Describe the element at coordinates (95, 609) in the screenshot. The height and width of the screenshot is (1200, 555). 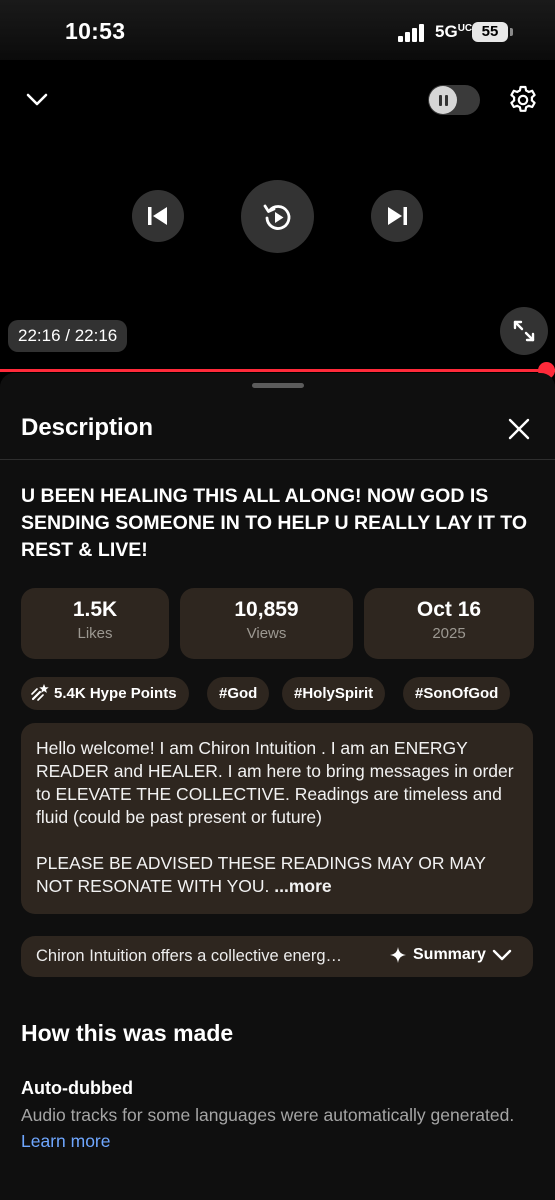
I see `likes-value: 1.5K` at that location.